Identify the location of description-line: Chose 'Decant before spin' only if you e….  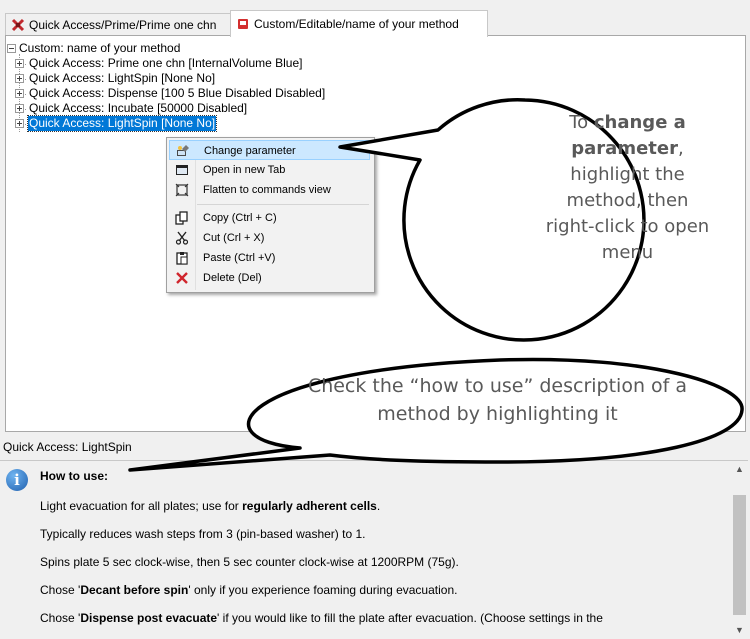
(248, 590).